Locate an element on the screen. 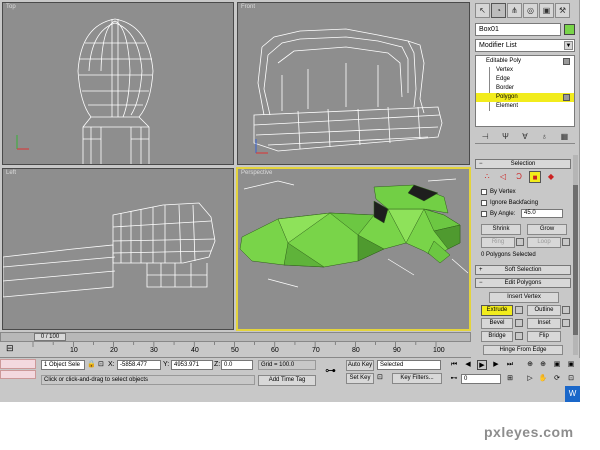 This screenshot has height=450, width=600. x-coordinate-field: -5858.477 is located at coordinates (139, 365).